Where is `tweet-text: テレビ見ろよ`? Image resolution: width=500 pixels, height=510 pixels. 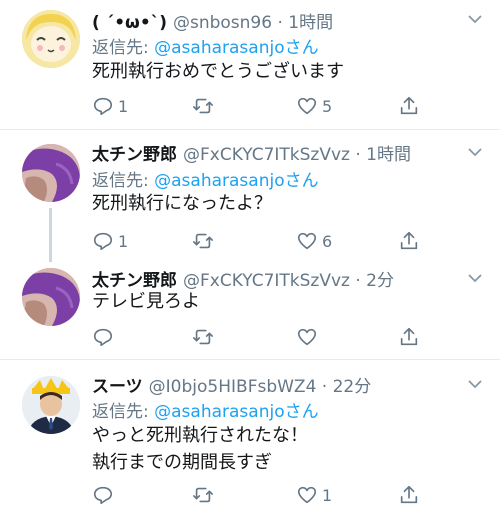 tweet-text: テレビ見ろよ is located at coordinates (146, 301).